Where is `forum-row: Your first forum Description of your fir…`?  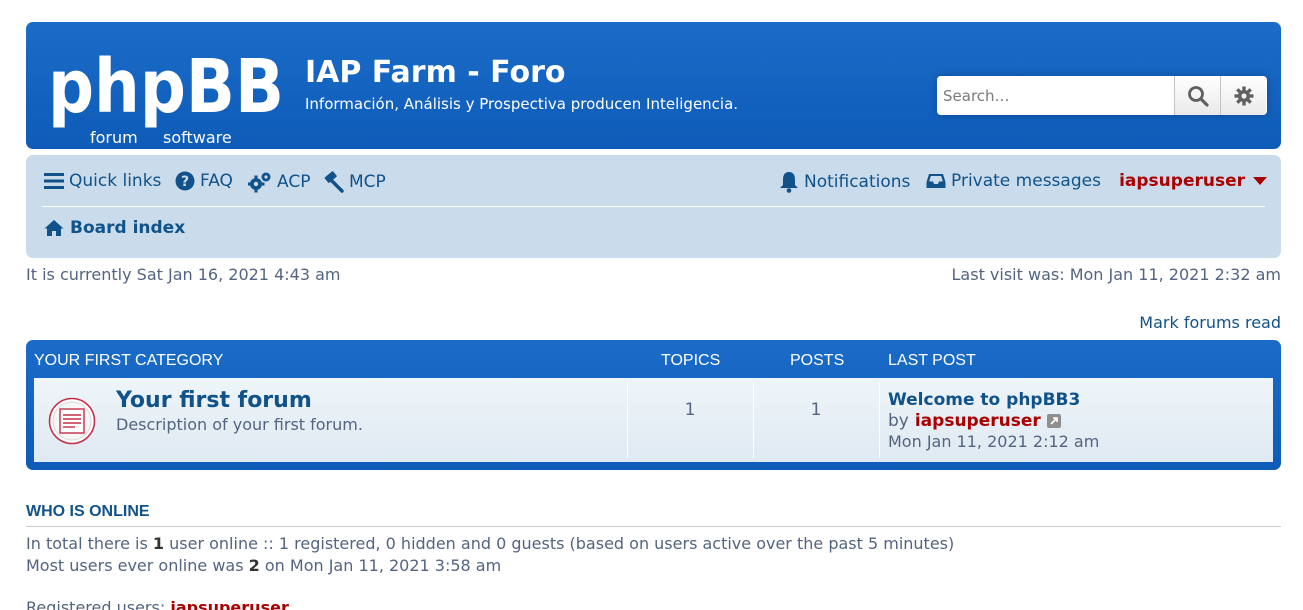
forum-row: Your first forum Description of your fir… is located at coordinates (653, 420).